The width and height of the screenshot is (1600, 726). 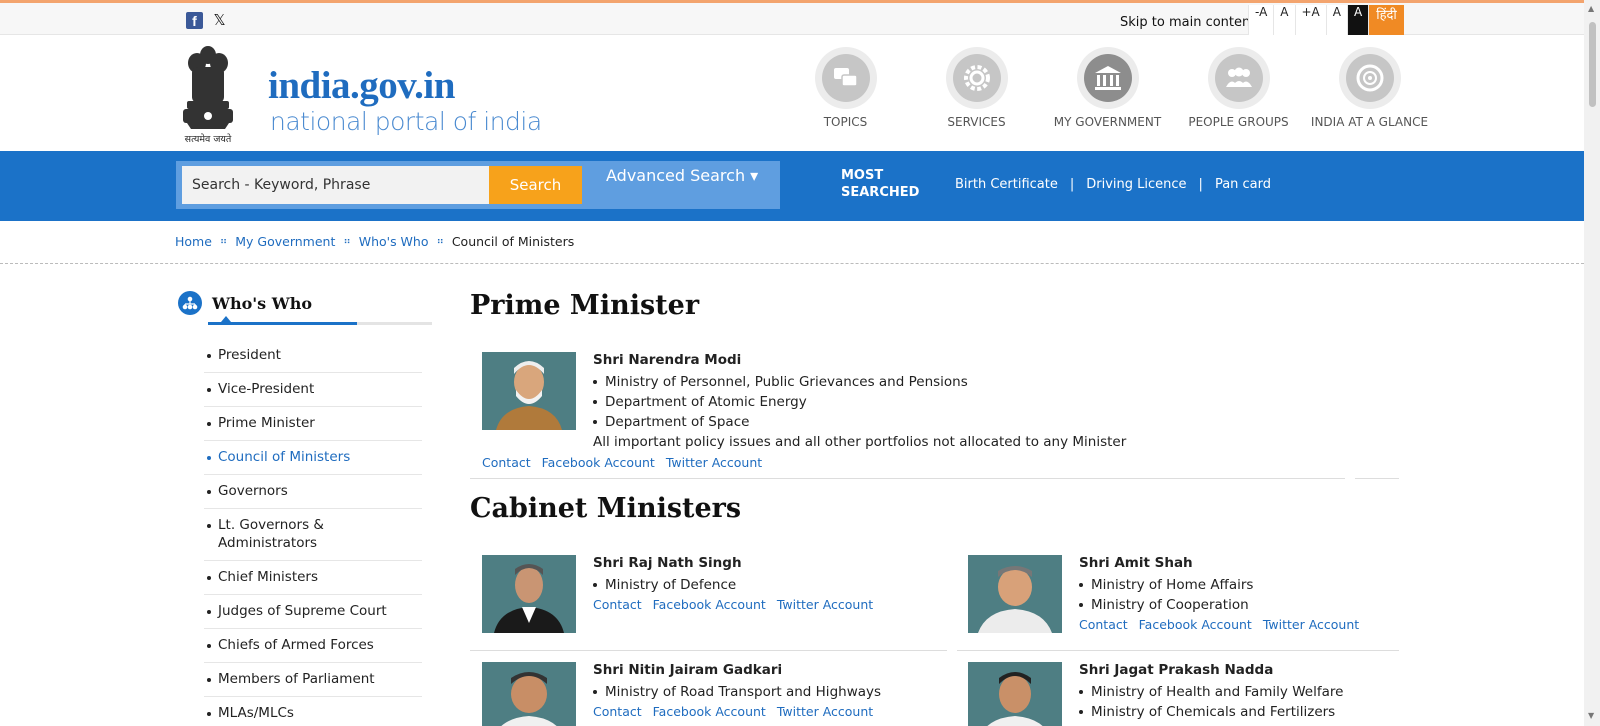 What do you see at coordinates (1219, 563) in the screenshot?
I see `minister-name: Shri Amit Shah` at bounding box center [1219, 563].